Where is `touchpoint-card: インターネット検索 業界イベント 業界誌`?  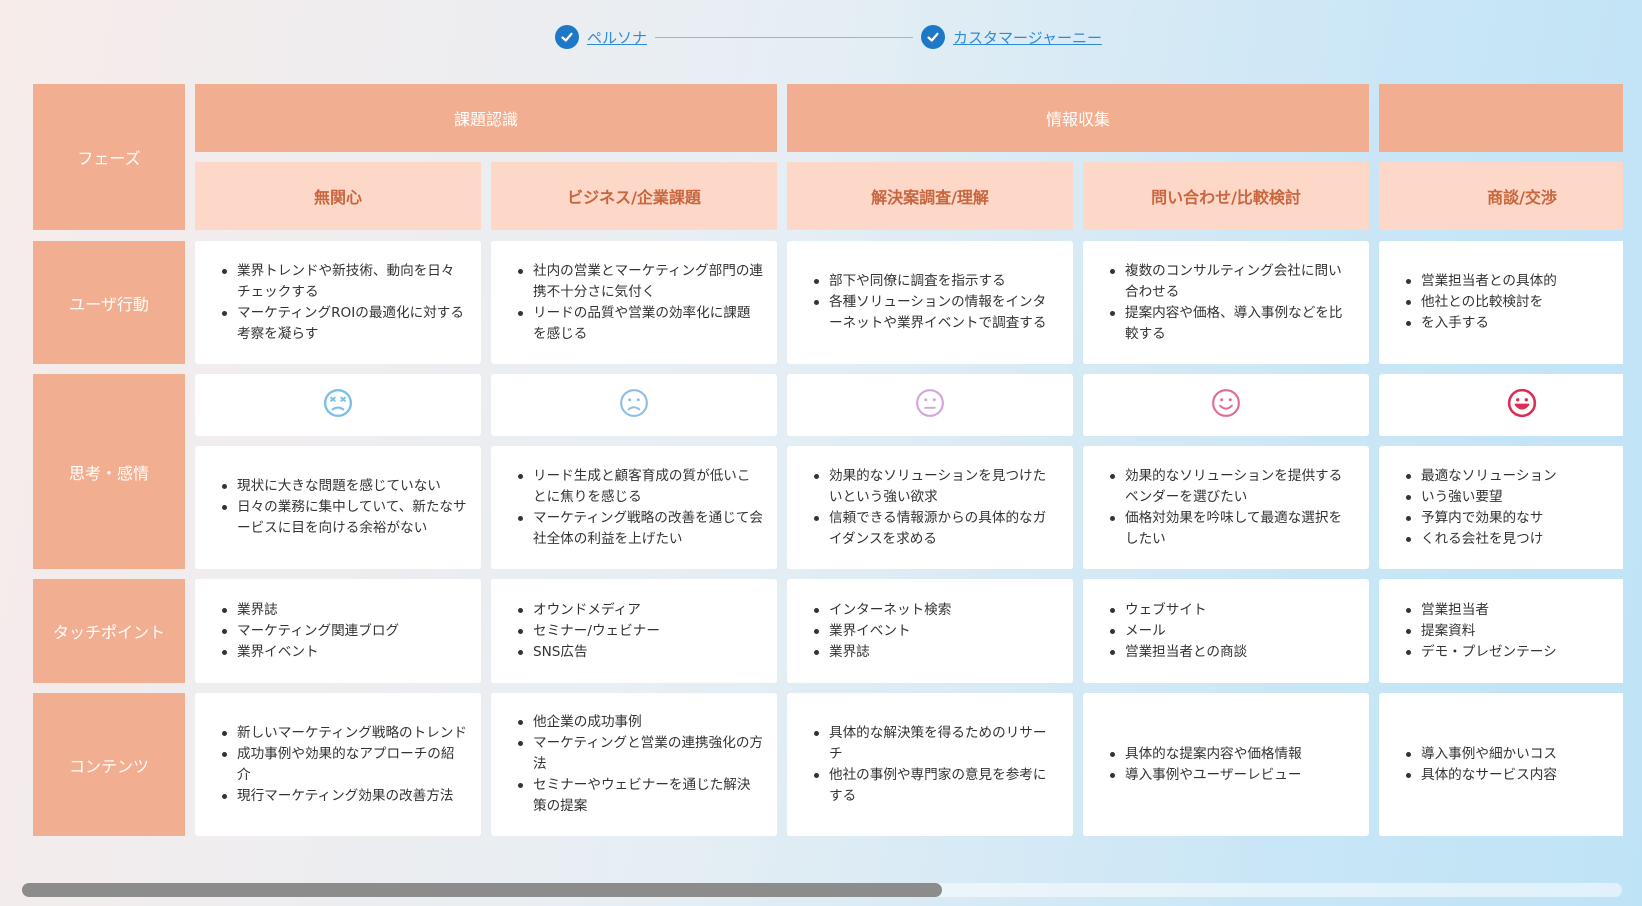 touchpoint-card: インターネット検索 業界イベント 業界誌 is located at coordinates (930, 631).